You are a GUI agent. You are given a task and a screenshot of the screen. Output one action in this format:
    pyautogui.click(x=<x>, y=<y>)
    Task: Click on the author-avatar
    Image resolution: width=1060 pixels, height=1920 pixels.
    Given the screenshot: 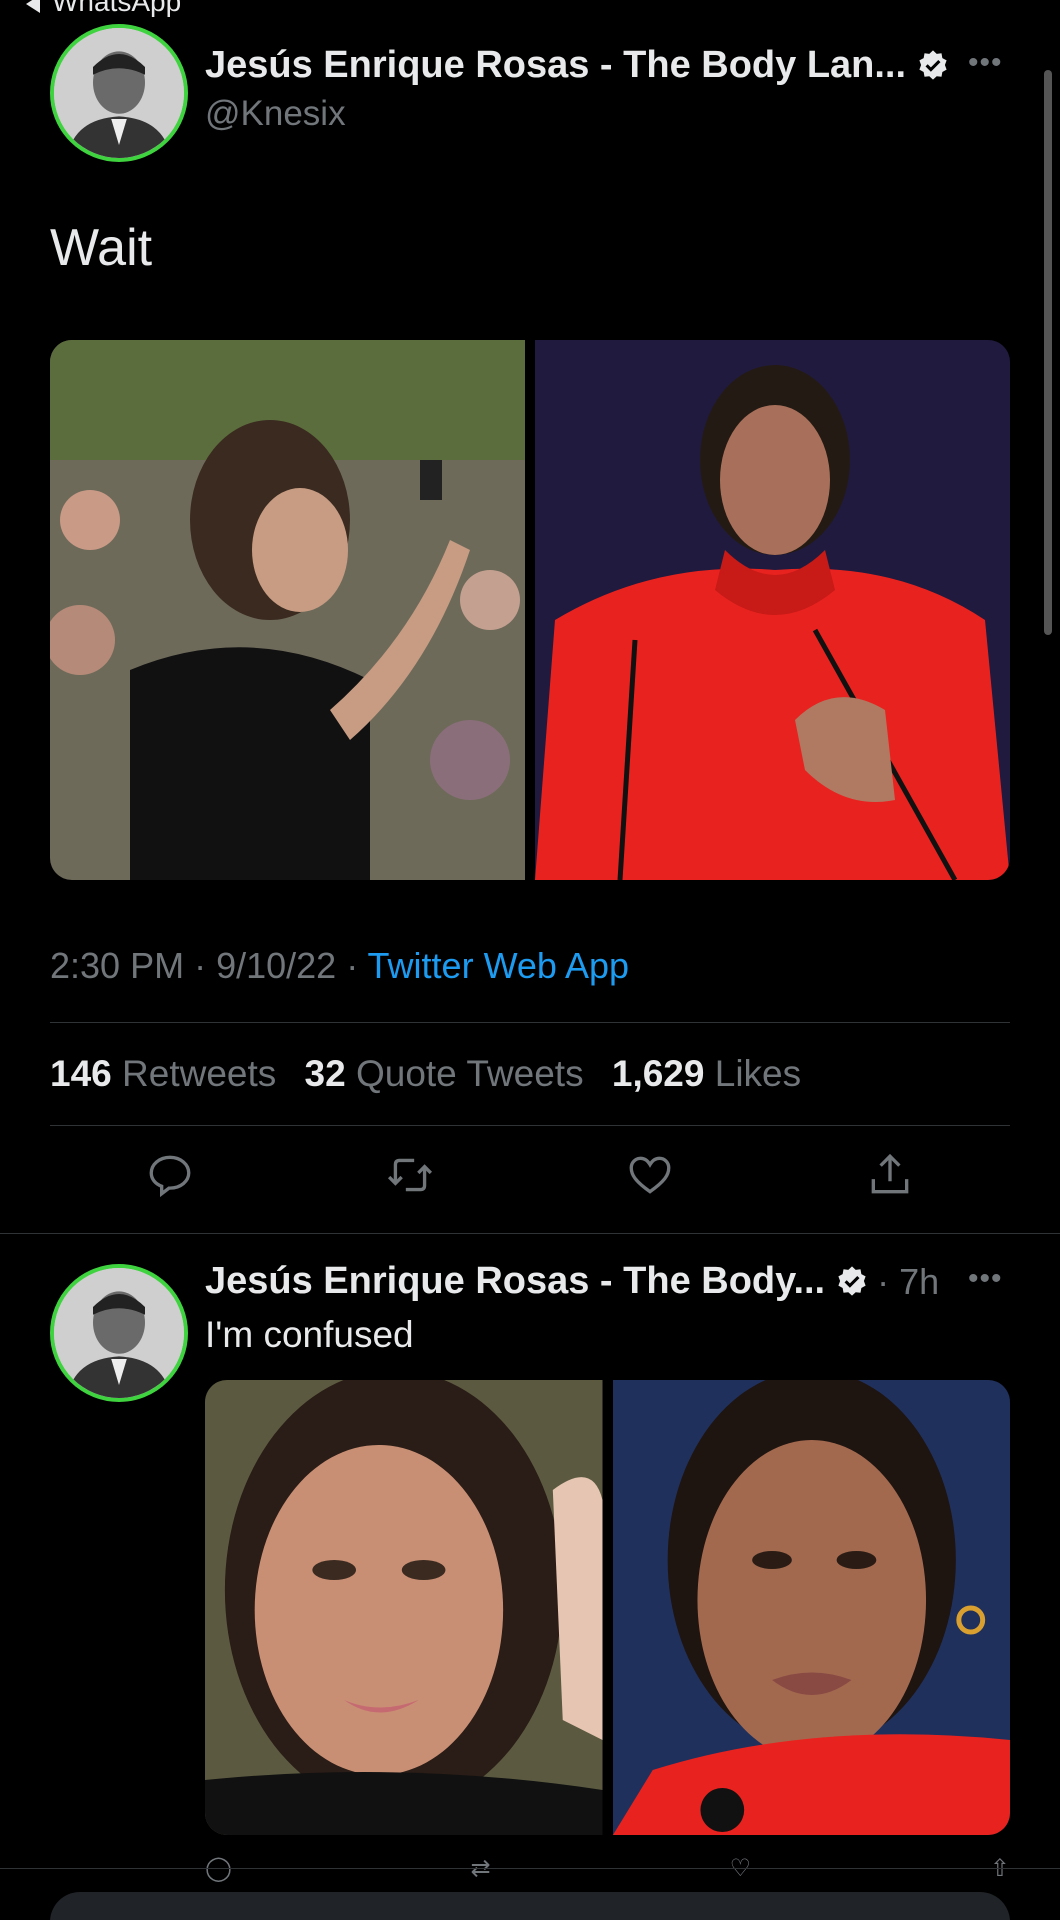 What is the action you would take?
    pyautogui.click(x=119, y=93)
    